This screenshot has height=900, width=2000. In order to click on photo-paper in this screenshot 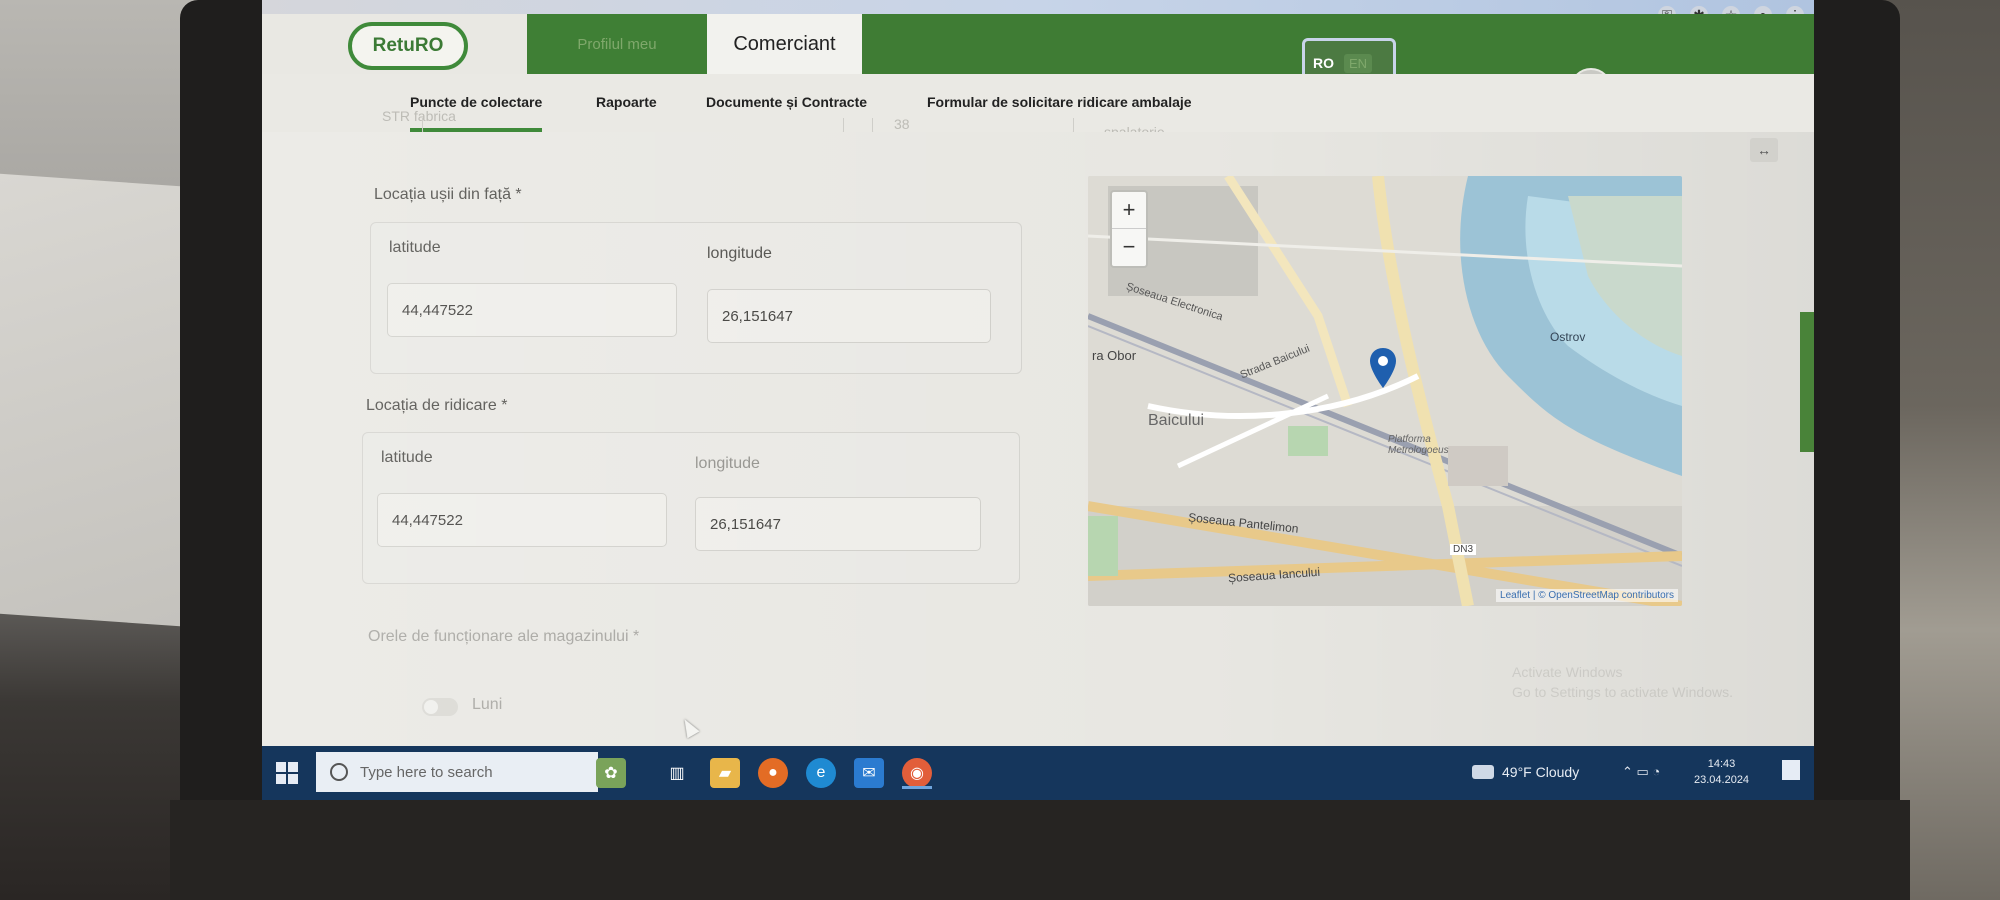, I will do `click(90, 400)`.